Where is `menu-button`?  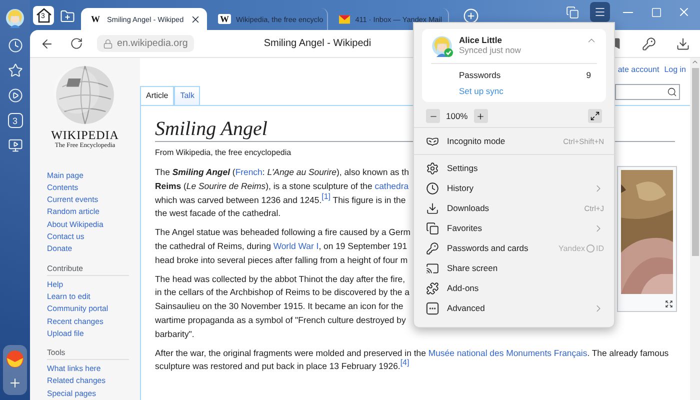
menu-button is located at coordinates (600, 12).